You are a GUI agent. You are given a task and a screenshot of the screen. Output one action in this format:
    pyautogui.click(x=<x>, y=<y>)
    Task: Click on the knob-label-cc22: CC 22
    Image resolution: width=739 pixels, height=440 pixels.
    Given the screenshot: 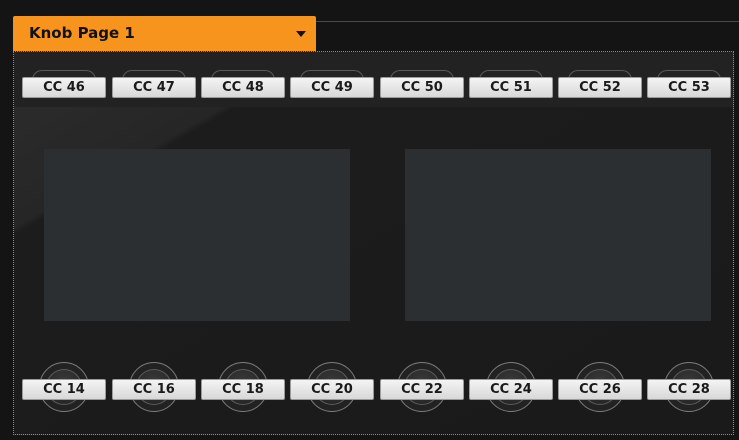 What is the action you would take?
    pyautogui.click(x=422, y=389)
    